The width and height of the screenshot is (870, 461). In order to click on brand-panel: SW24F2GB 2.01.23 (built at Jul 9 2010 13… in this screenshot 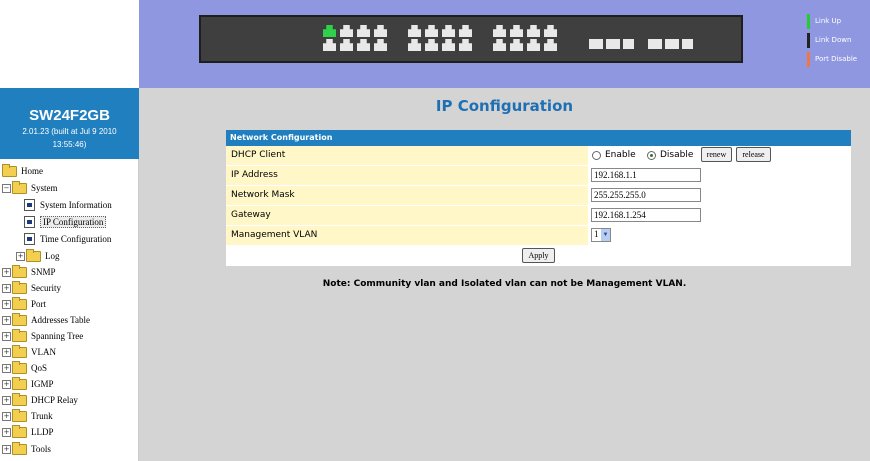, I will do `click(69, 123)`.